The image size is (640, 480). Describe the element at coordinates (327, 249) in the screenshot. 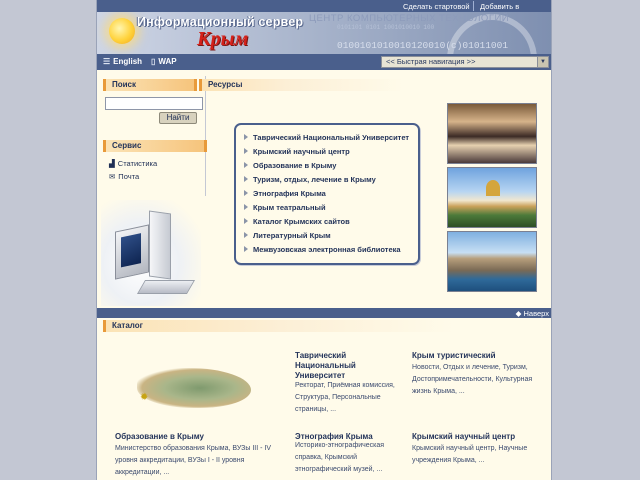

I see `resource-link-label: Межвузовская электронная библиотека` at that location.